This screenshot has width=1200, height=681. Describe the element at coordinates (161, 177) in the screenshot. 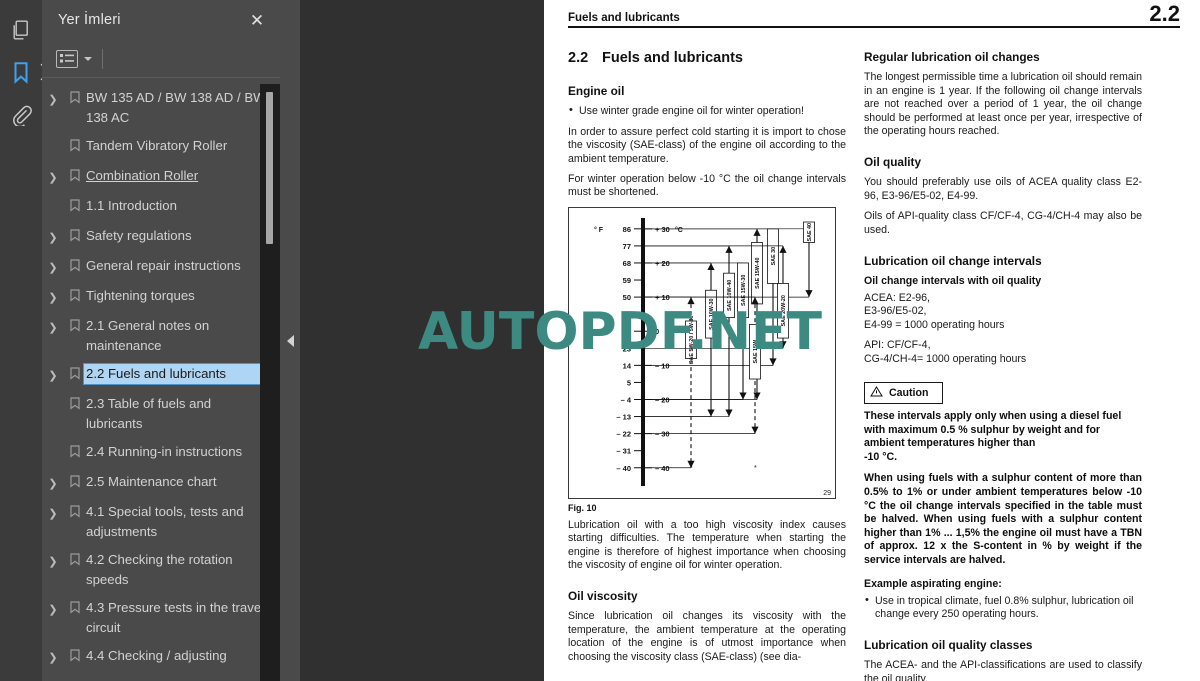

I see `bookmark-item-2: ❯ Combination Roller` at that location.